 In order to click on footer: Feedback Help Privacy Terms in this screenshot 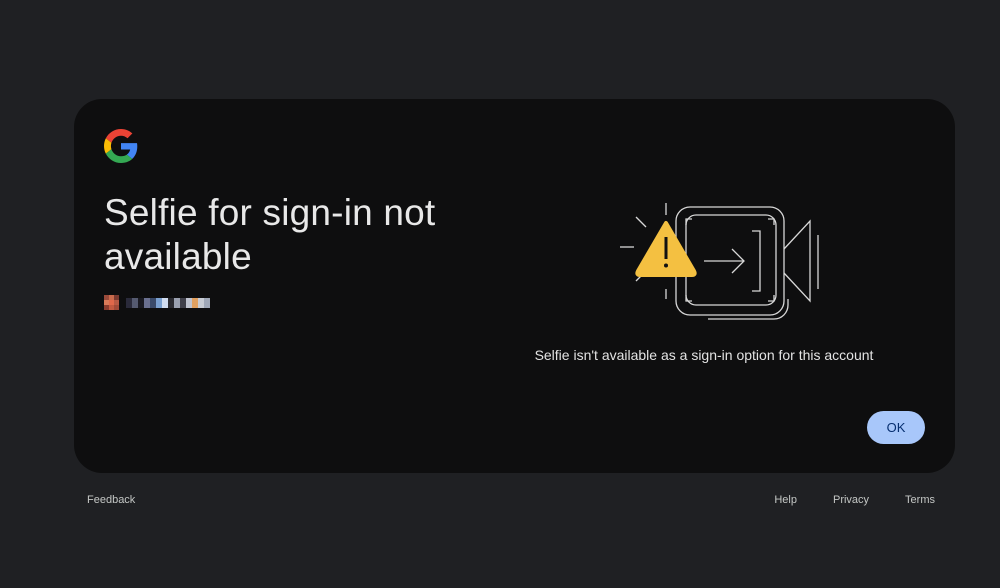, I will do `click(500, 501)`.